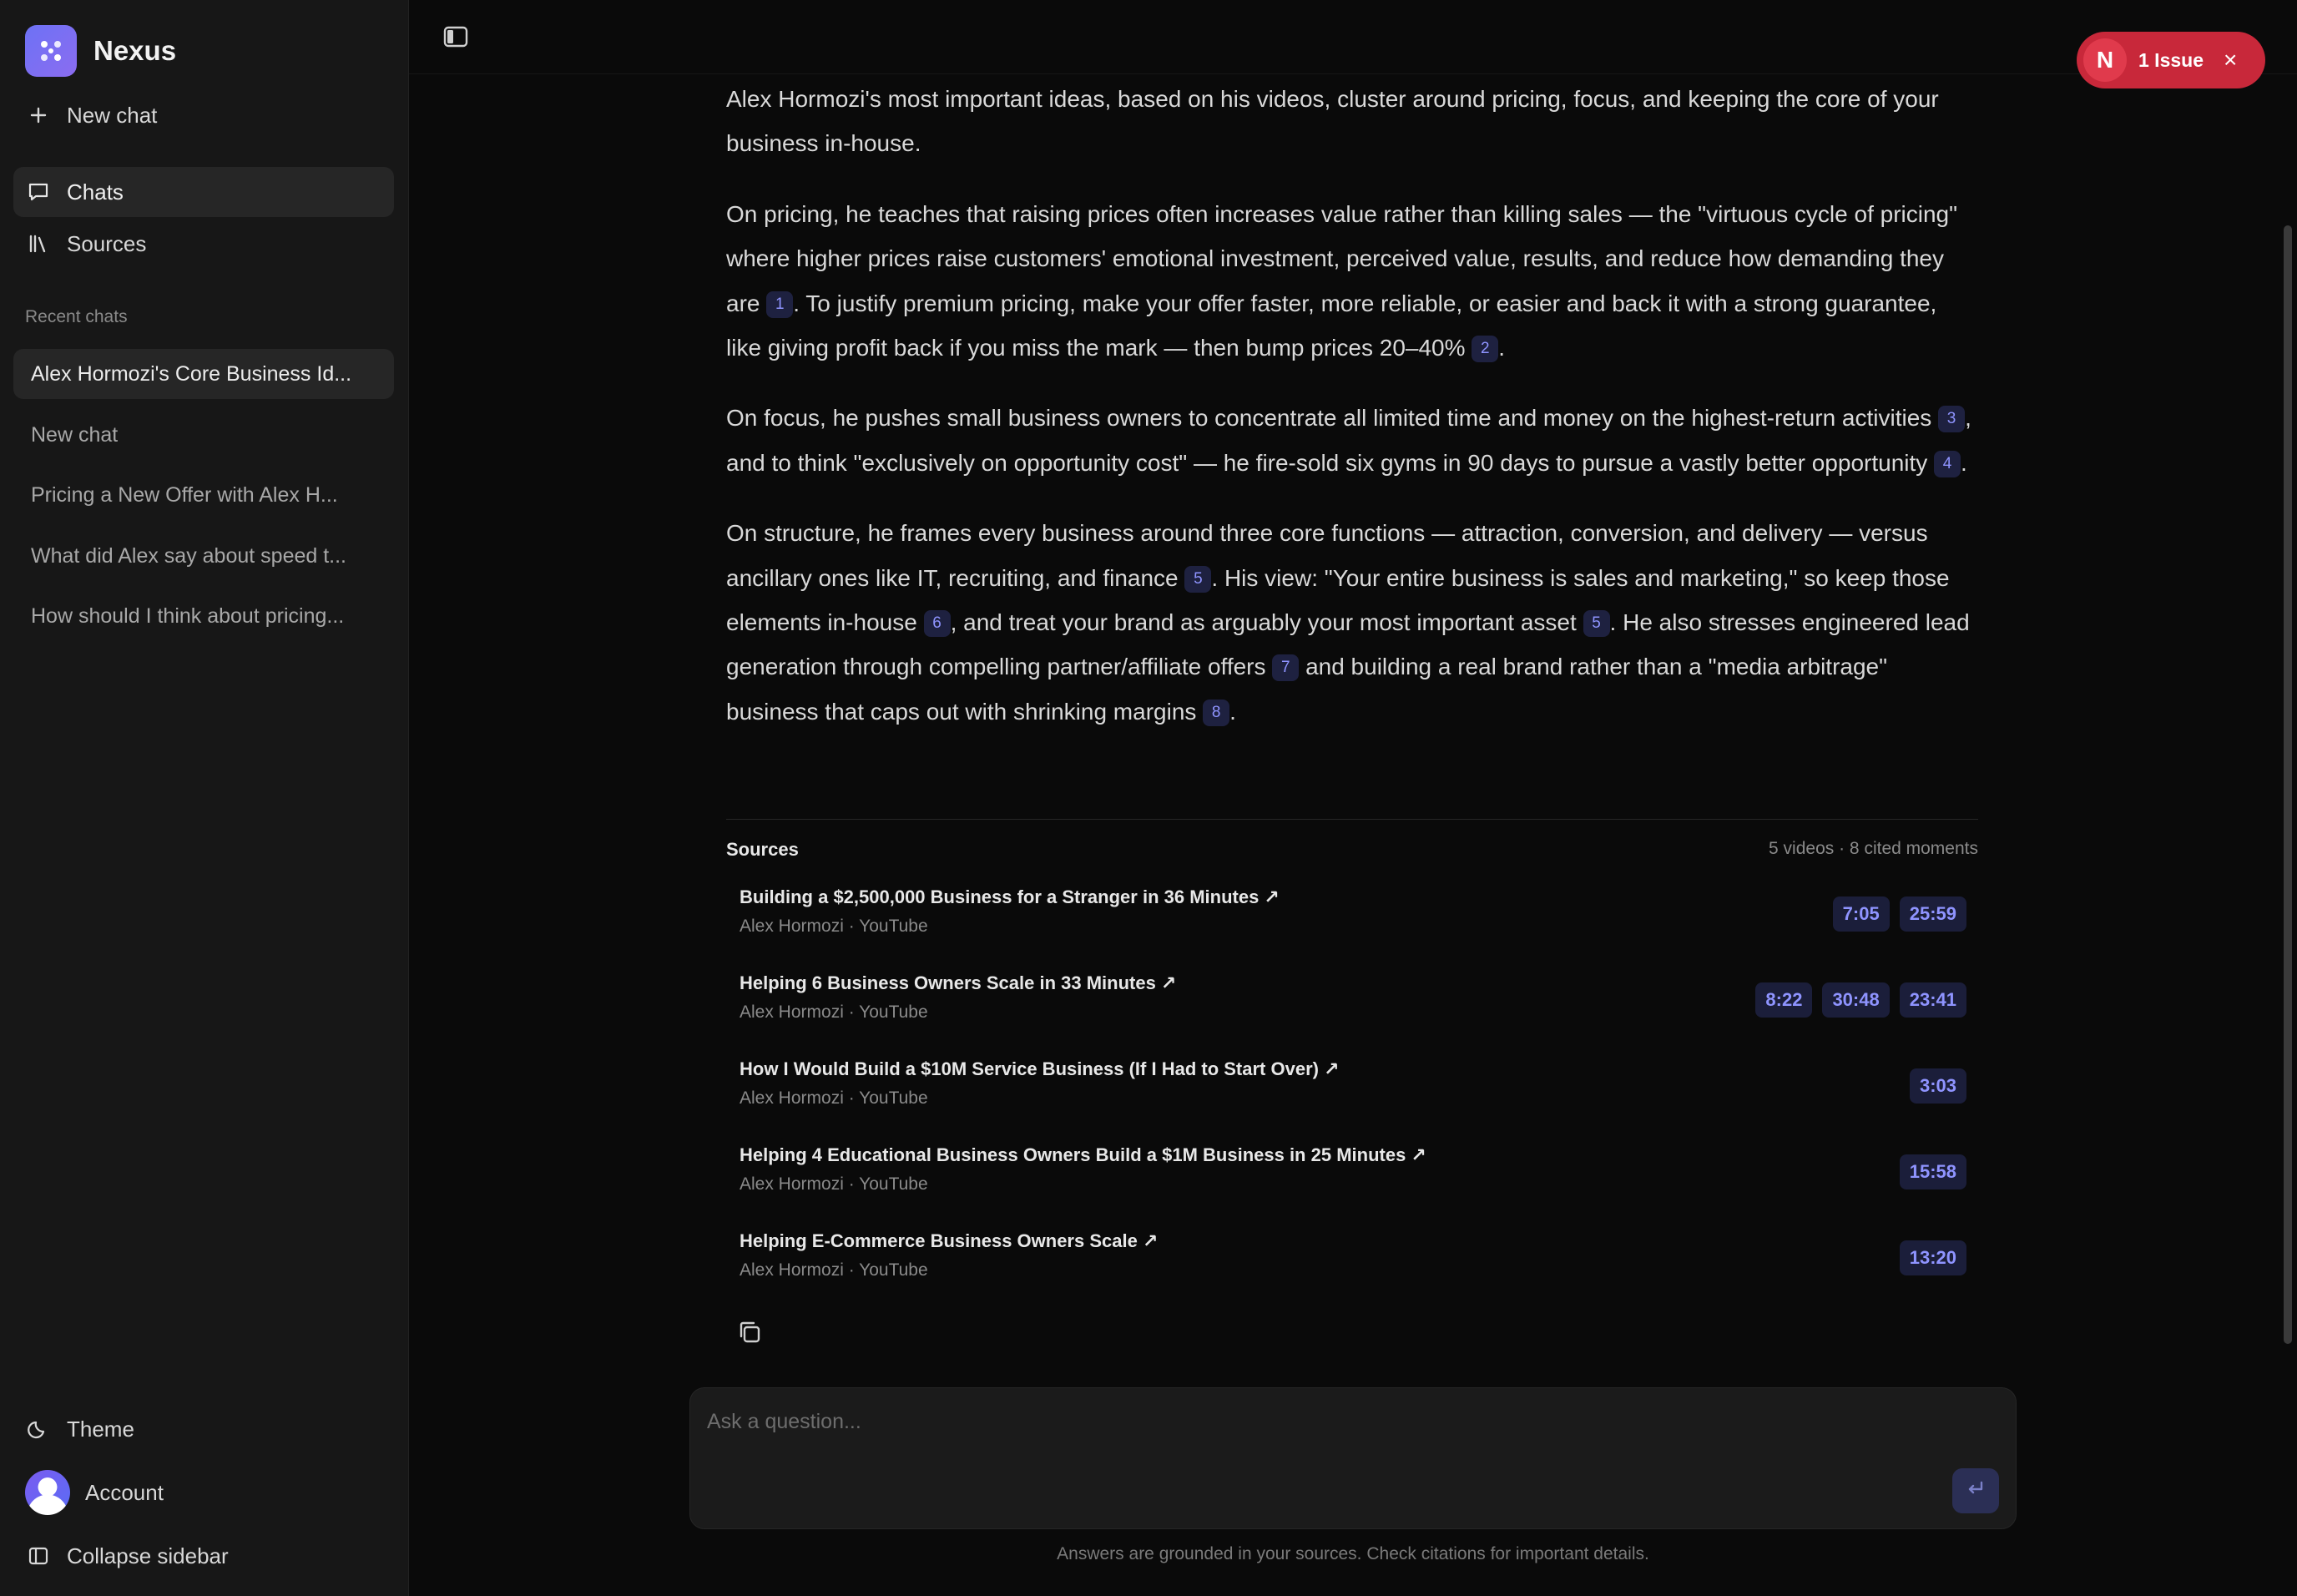 Image resolution: width=2297 pixels, height=1596 pixels. What do you see at coordinates (1861, 914) in the screenshot?
I see `timestamp-chip: 7:05` at bounding box center [1861, 914].